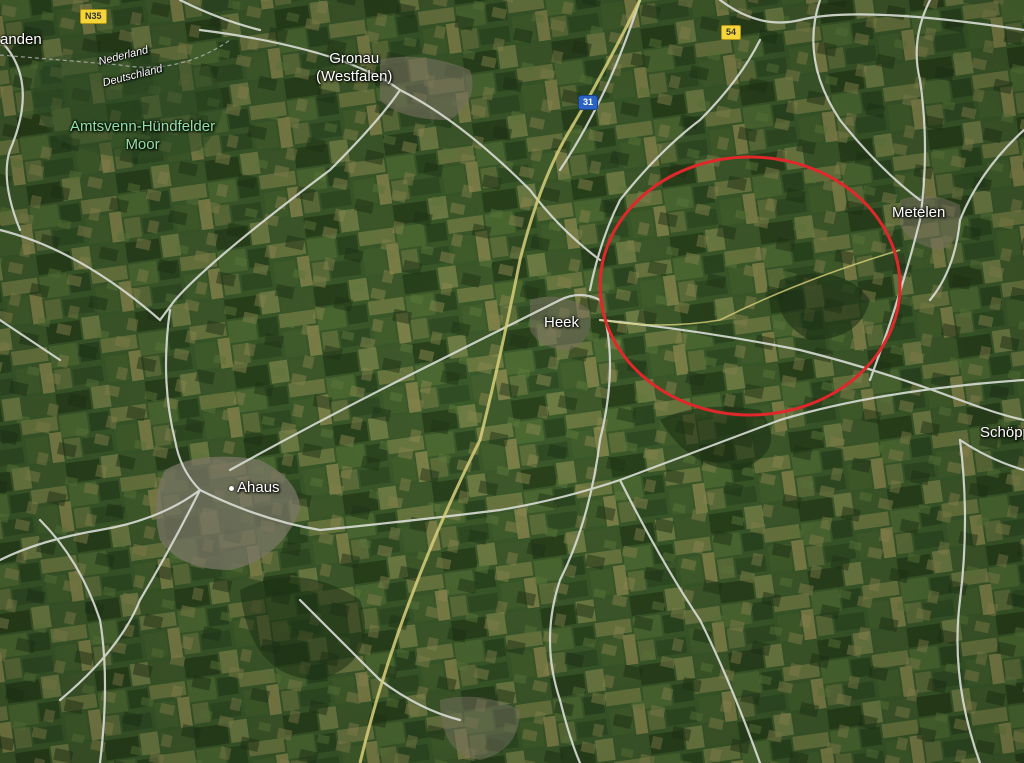  What do you see at coordinates (562, 322) in the screenshot?
I see `place-label-heek: Heek` at bounding box center [562, 322].